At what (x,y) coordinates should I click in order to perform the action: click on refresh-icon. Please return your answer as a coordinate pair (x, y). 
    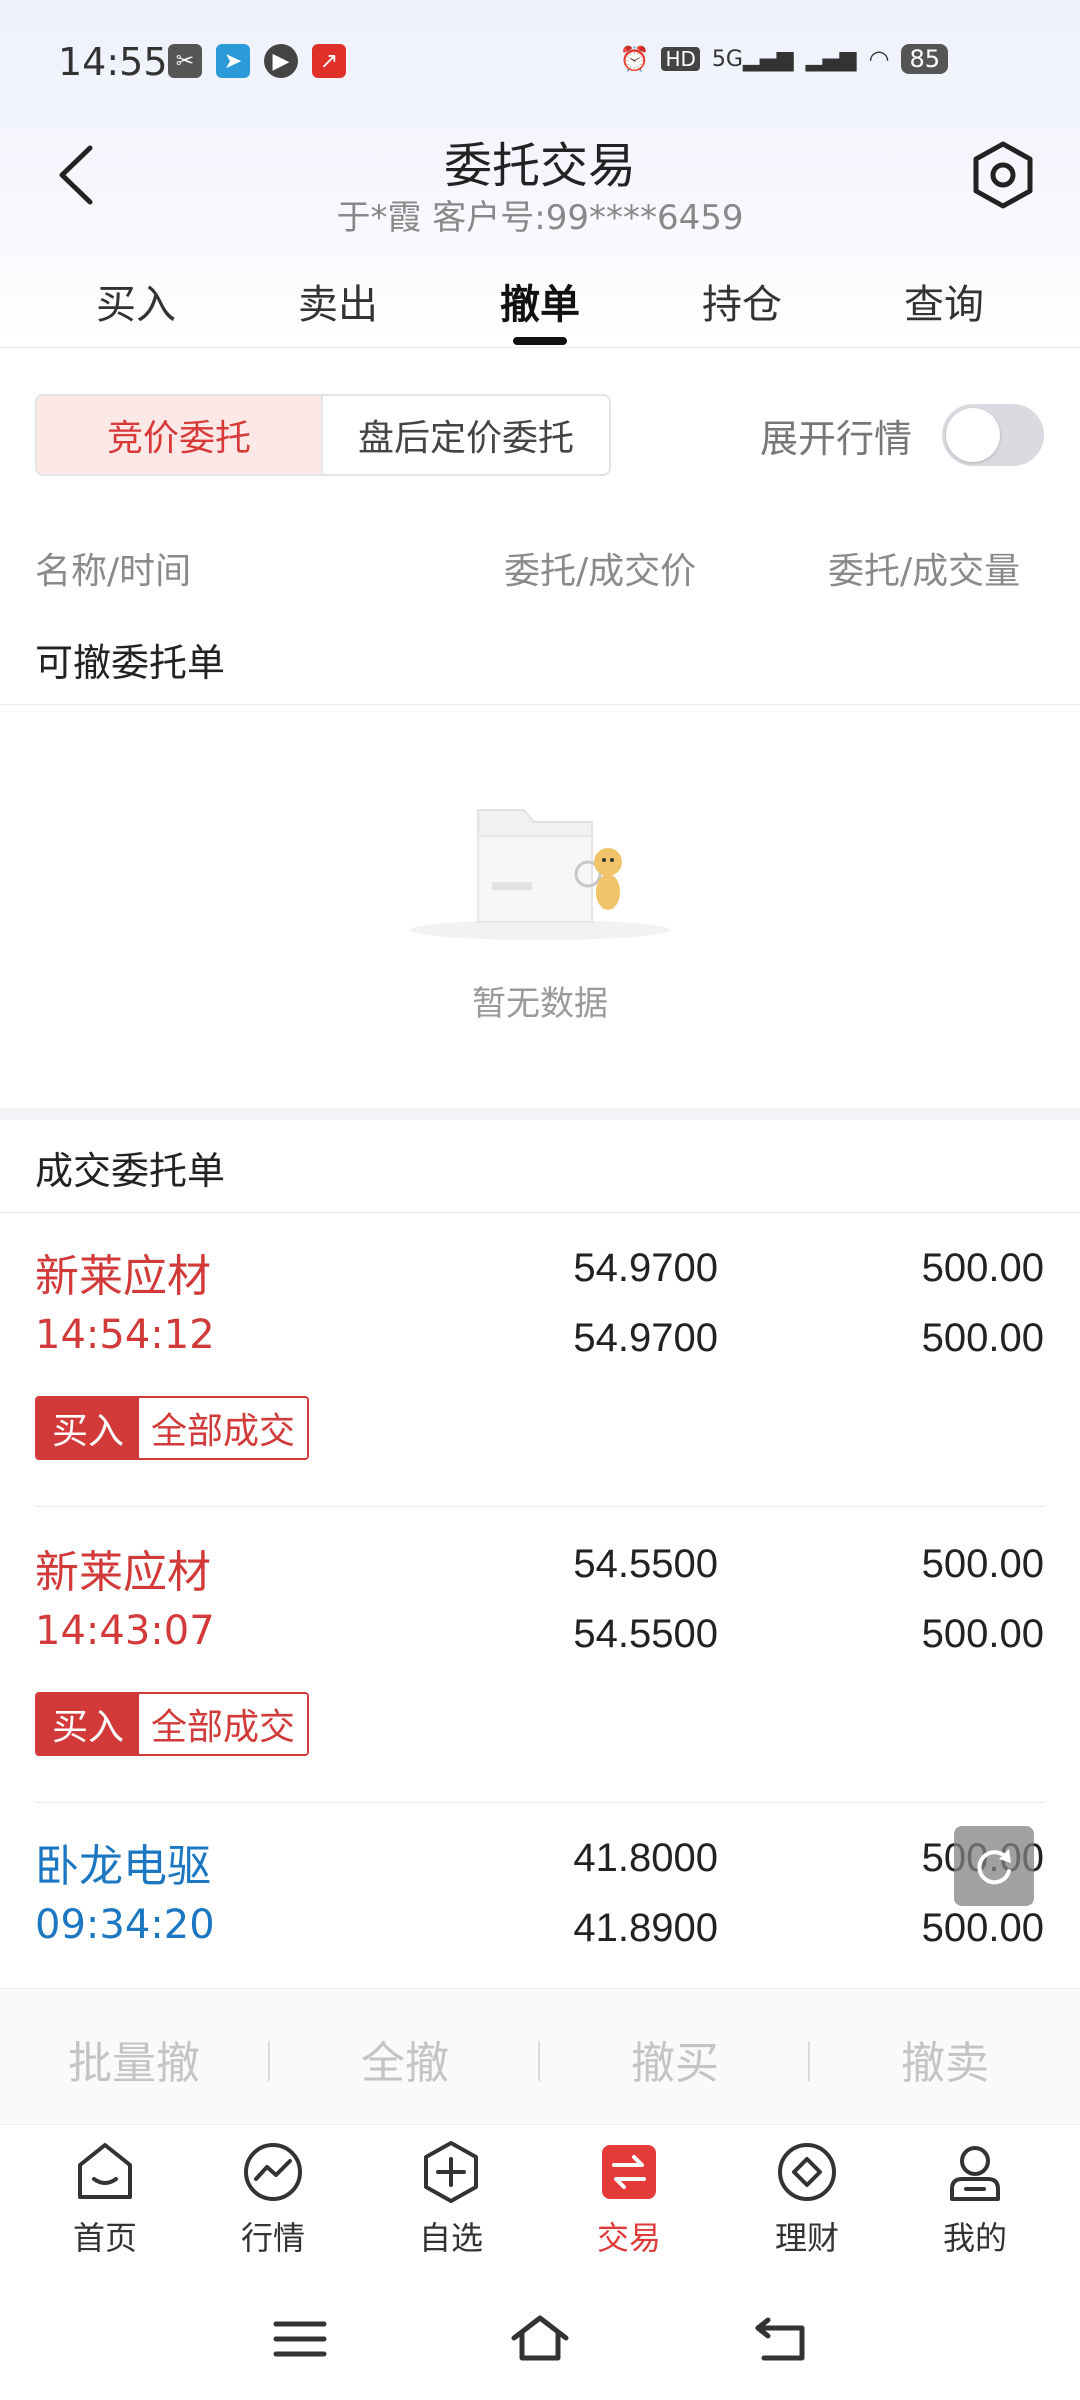
    Looking at the image, I should click on (994, 1867).